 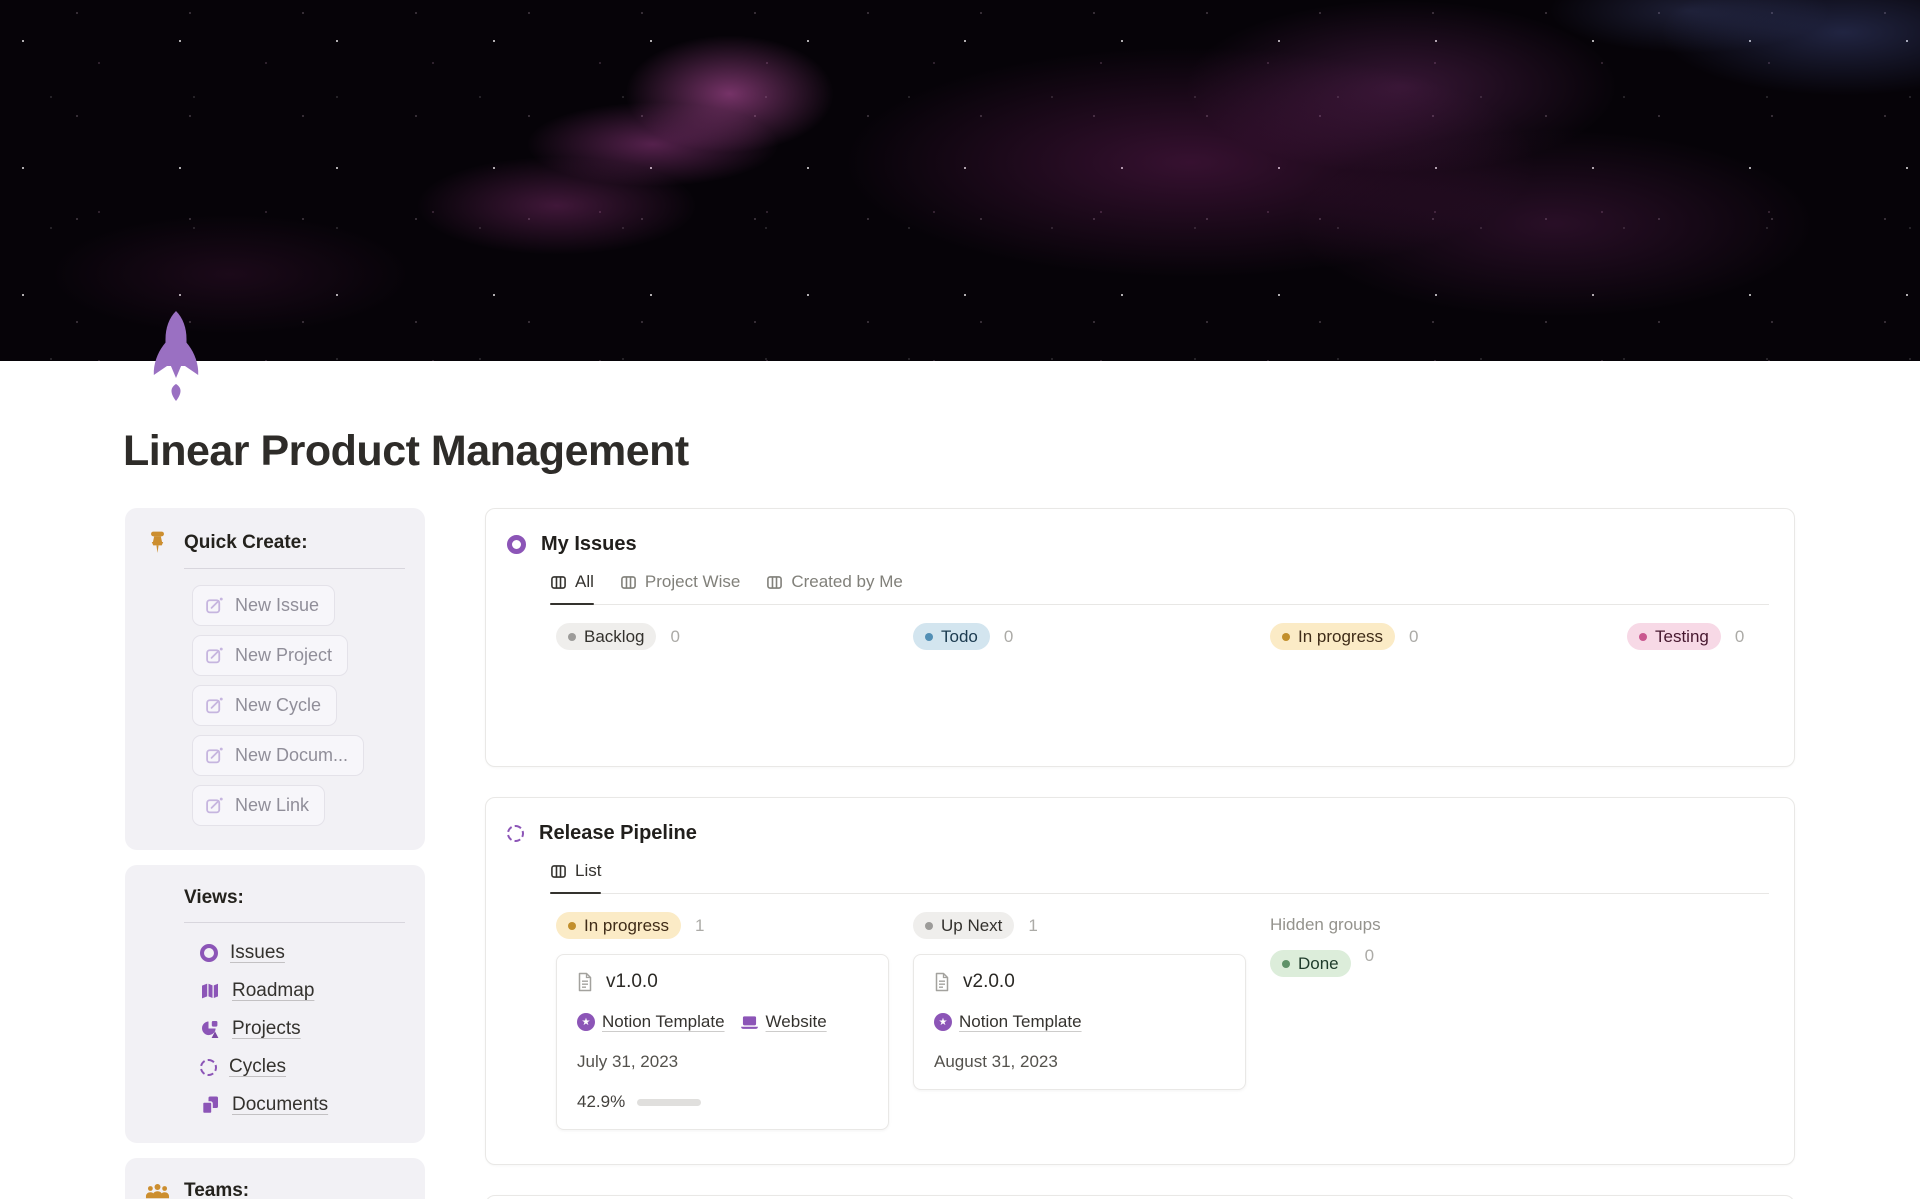 I want to click on new-cycle-button: New Cycle, so click(x=265, y=706).